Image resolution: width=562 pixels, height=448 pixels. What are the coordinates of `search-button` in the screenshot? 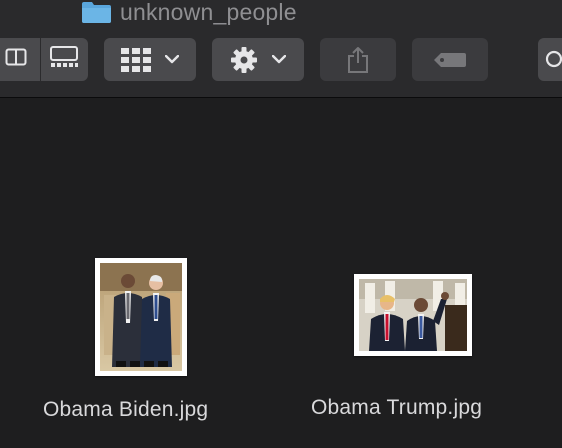 It's located at (550, 59).